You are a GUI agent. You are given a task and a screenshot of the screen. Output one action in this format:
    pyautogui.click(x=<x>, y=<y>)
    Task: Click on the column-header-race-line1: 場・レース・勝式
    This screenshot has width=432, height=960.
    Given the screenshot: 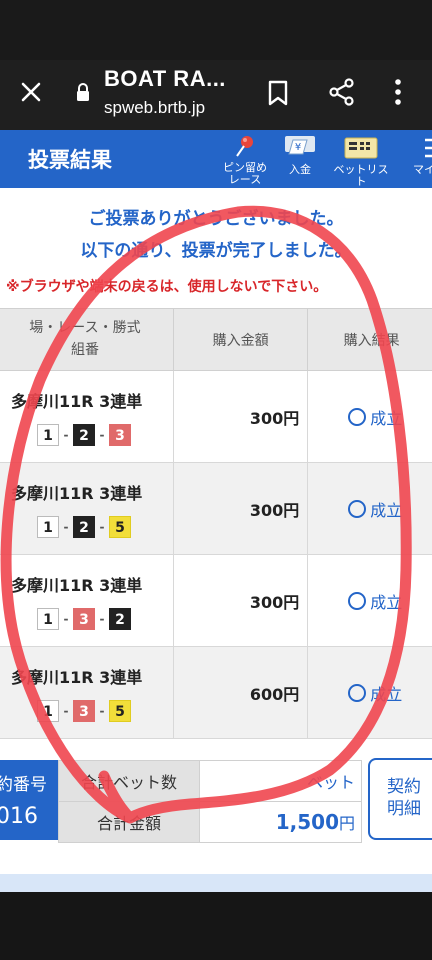 What is the action you would take?
    pyautogui.click(x=85, y=327)
    